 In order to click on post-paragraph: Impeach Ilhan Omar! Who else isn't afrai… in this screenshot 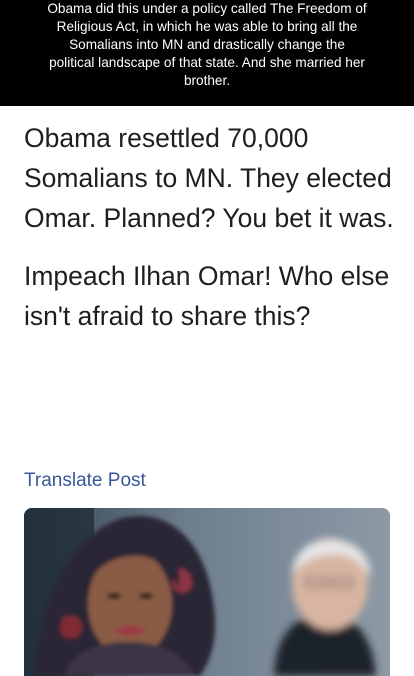, I will do `click(207, 296)`.